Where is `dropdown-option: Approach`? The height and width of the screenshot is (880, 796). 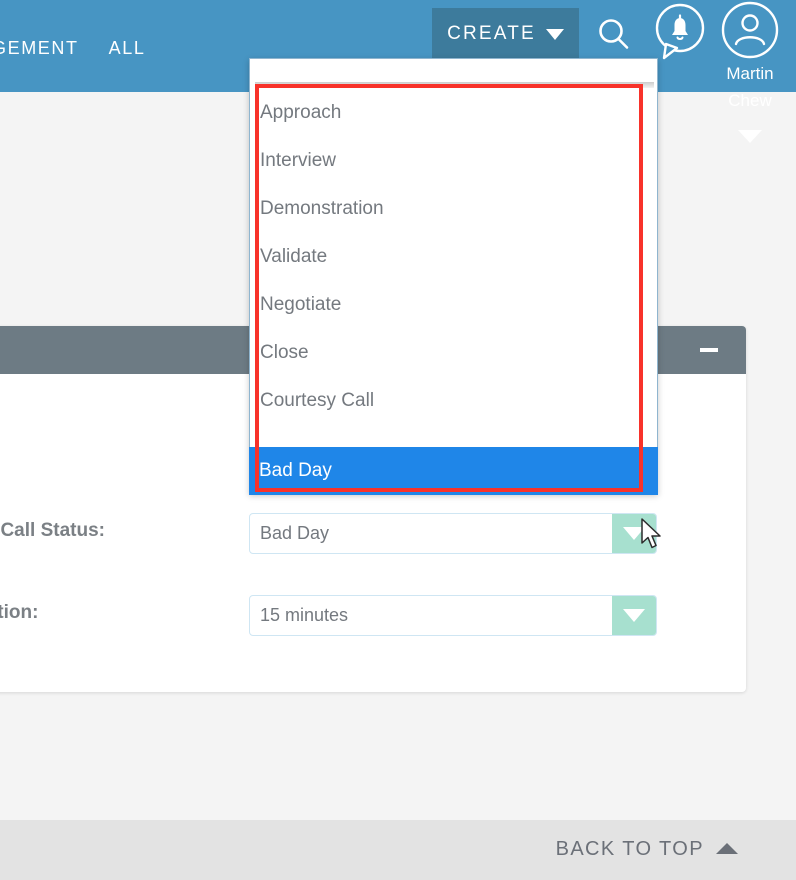 dropdown-option: Approach is located at coordinates (453, 113).